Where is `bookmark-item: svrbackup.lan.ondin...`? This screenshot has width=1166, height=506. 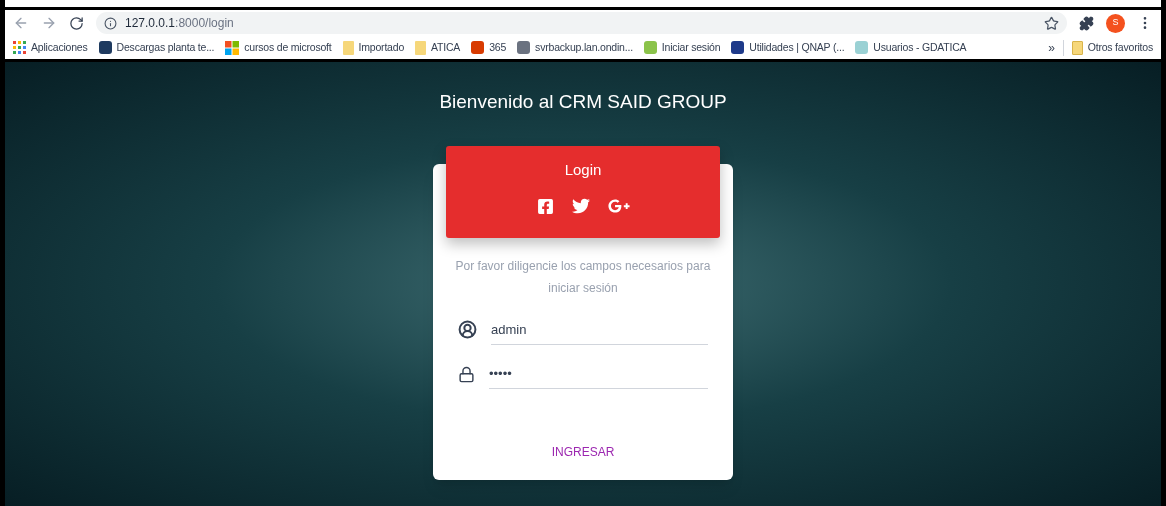
bookmark-item: svrbackup.lan.ondin... is located at coordinates (575, 47).